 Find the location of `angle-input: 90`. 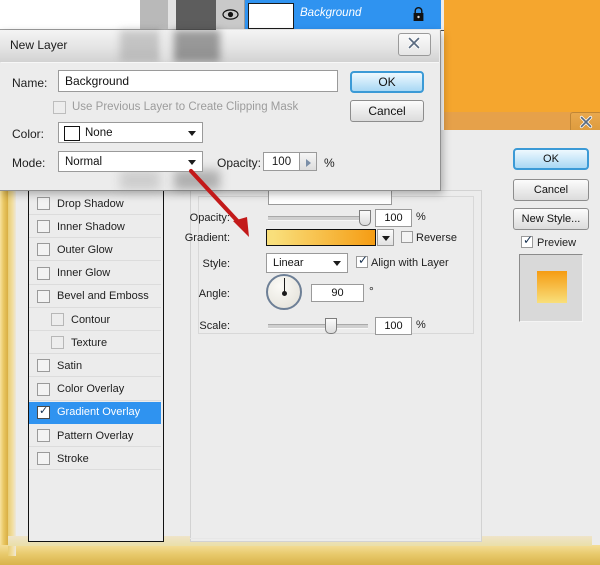

angle-input: 90 is located at coordinates (337, 293).